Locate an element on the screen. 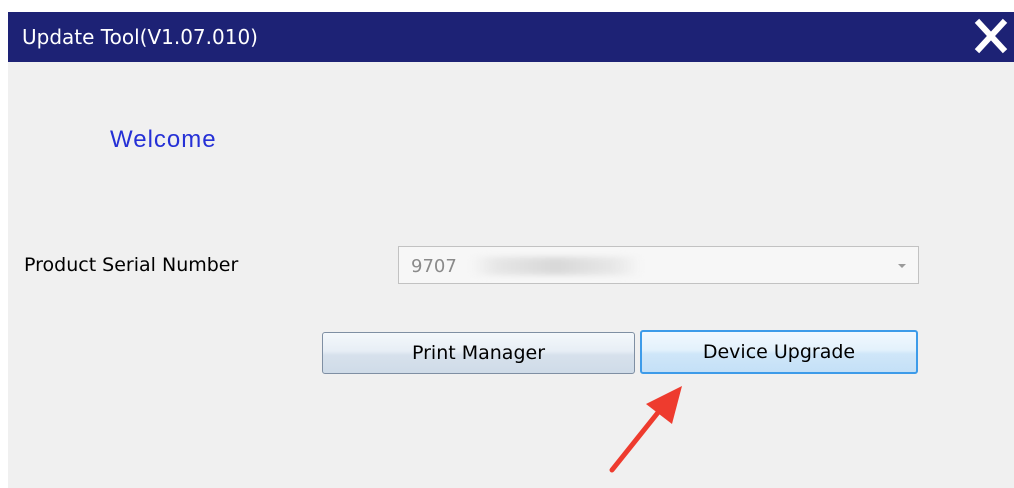 The image size is (1014, 488). serial-number-label: Product Serial Number is located at coordinates (131, 265).